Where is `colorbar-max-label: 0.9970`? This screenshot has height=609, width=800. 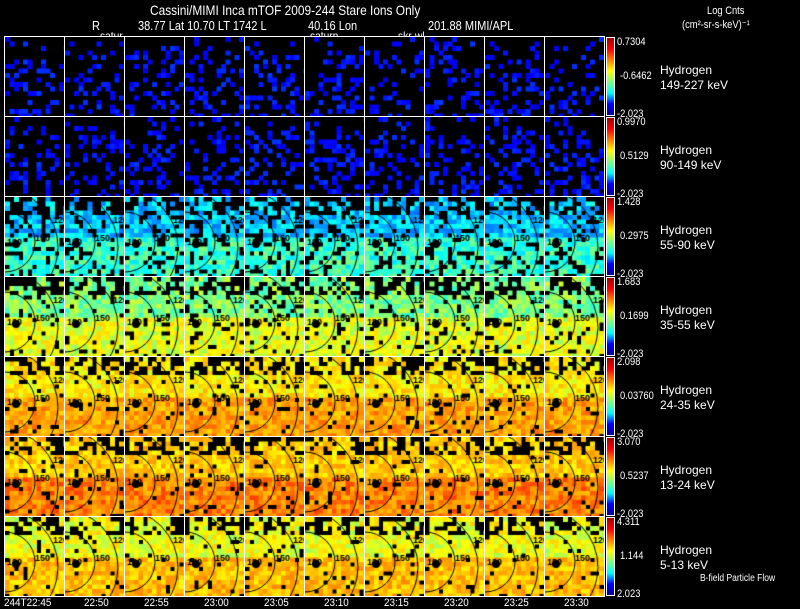 colorbar-max-label: 0.9970 is located at coordinates (631, 122).